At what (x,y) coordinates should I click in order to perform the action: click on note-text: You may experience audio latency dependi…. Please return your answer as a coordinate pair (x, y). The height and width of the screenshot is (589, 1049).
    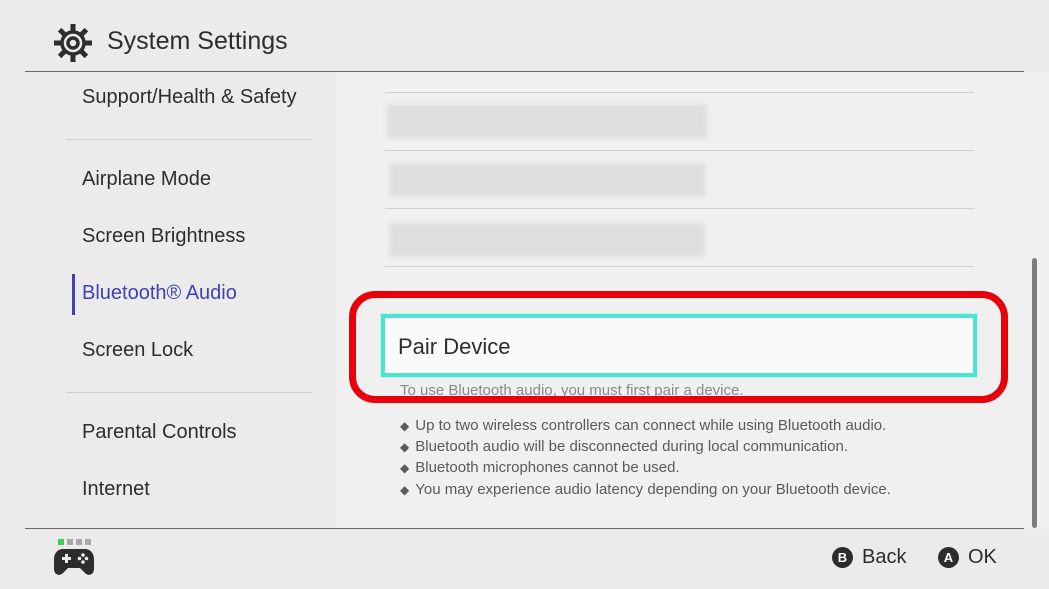
    Looking at the image, I should click on (653, 489).